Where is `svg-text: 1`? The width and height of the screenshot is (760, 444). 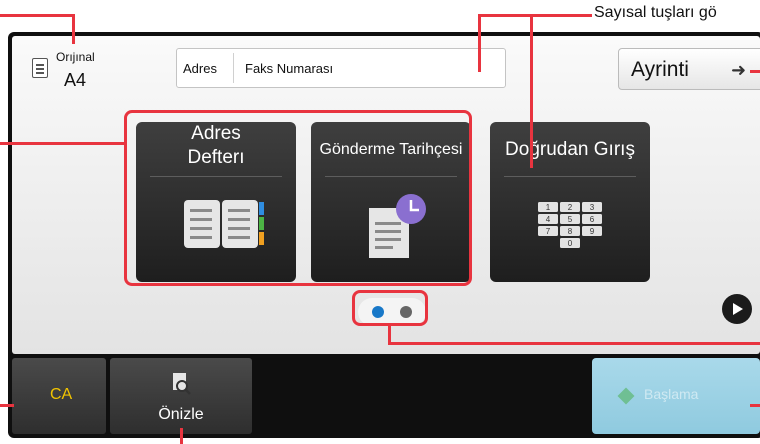
svg-text: 1 is located at coordinates (548, 207).